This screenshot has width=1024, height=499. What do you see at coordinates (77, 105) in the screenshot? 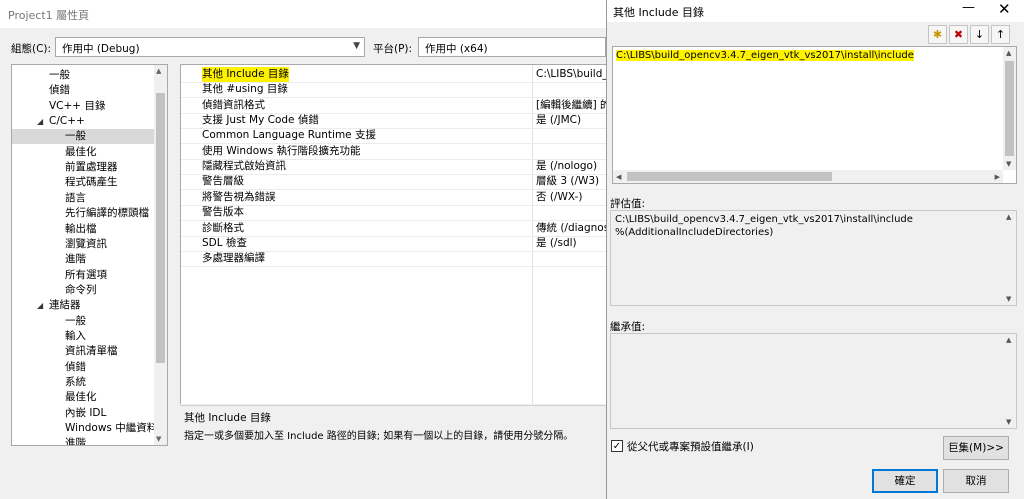
I see `tree-item-label: VC++ 目錄` at bounding box center [77, 105].